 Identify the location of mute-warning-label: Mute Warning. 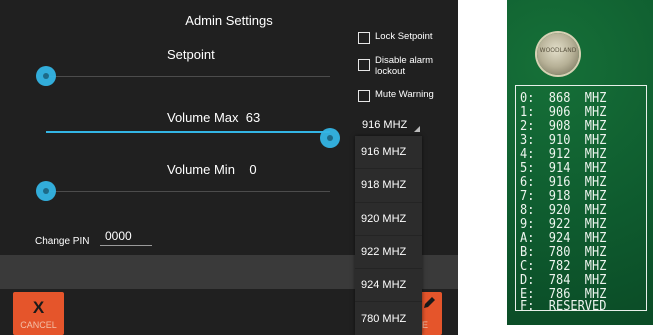
(404, 94).